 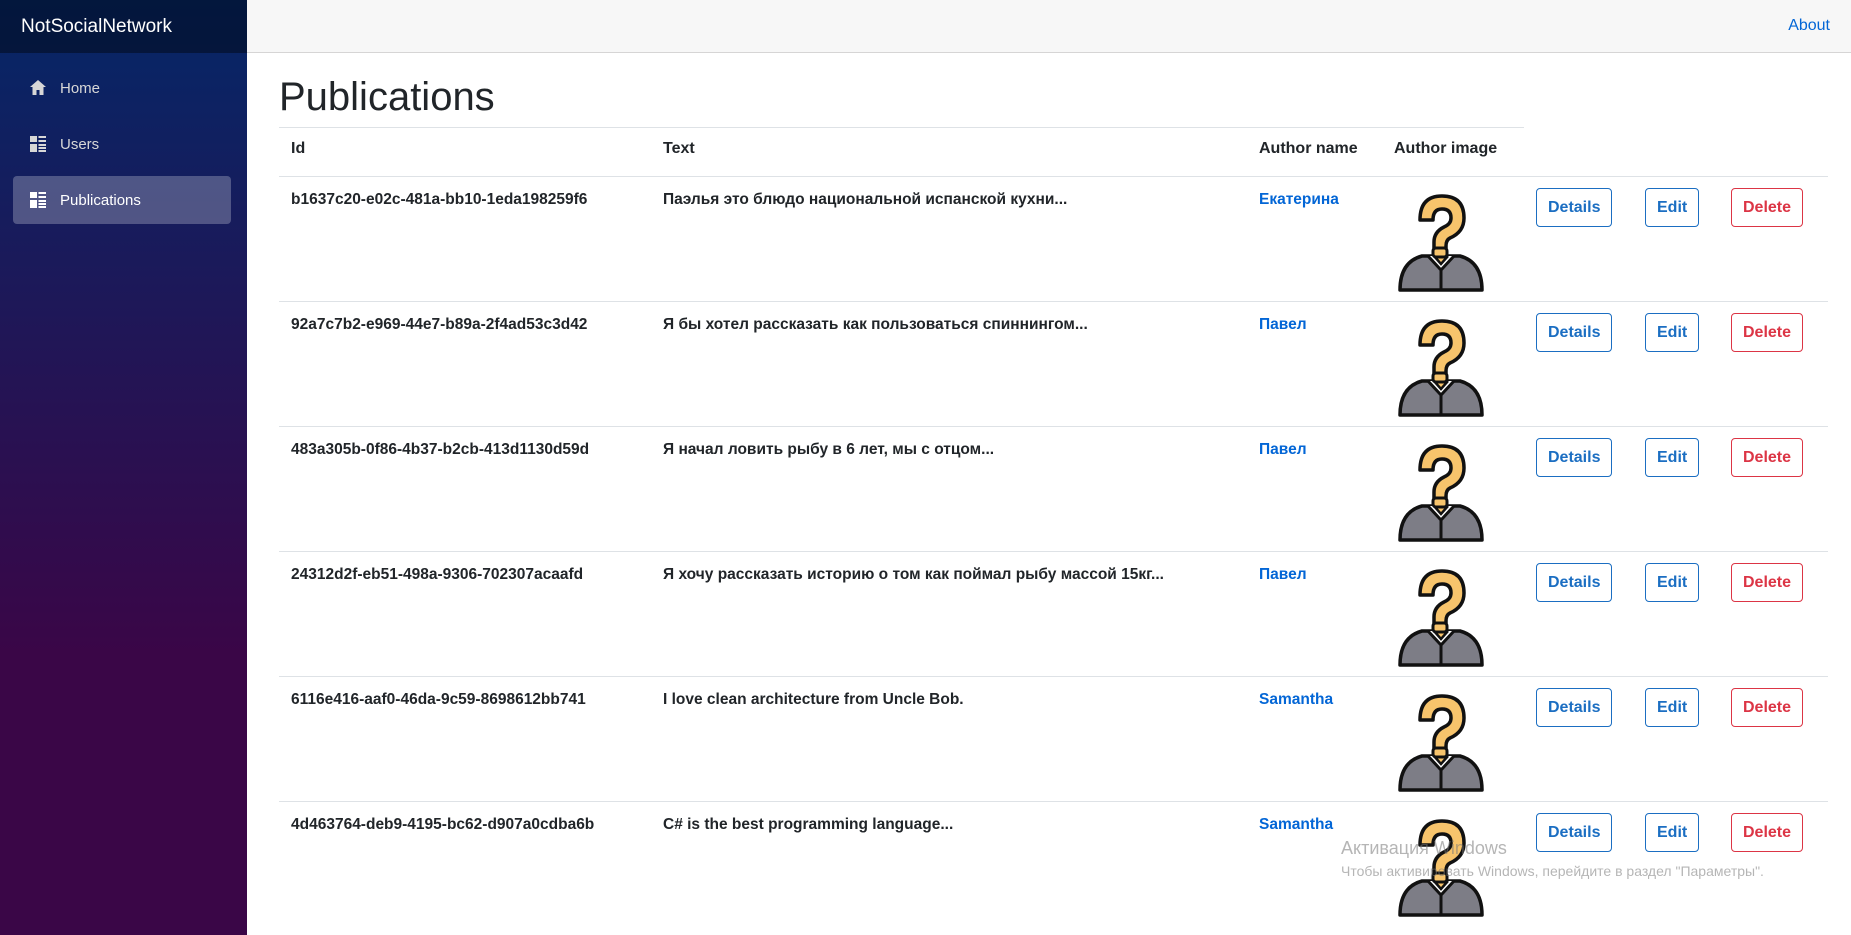 What do you see at coordinates (465, 152) in the screenshot?
I see `header-id: Id` at bounding box center [465, 152].